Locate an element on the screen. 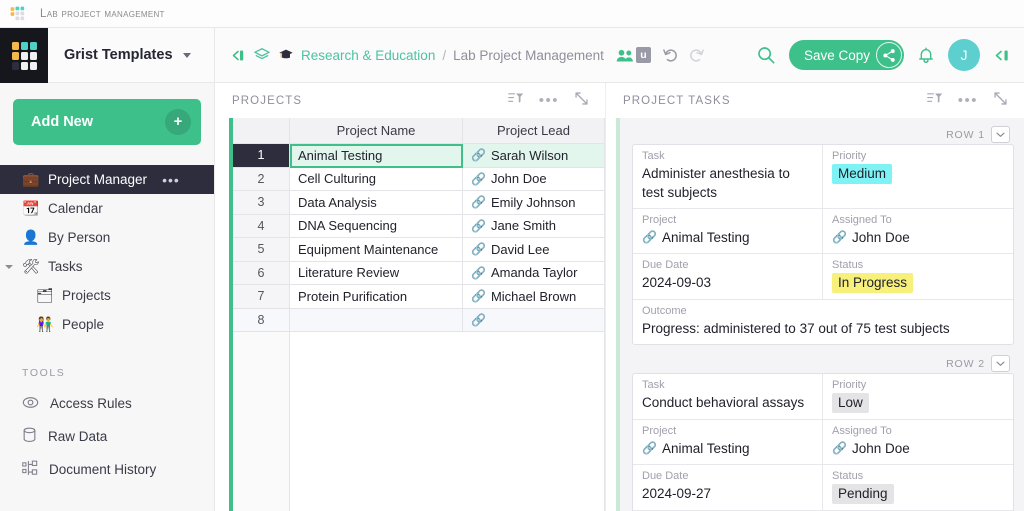  undo-icon is located at coordinates (671, 55).